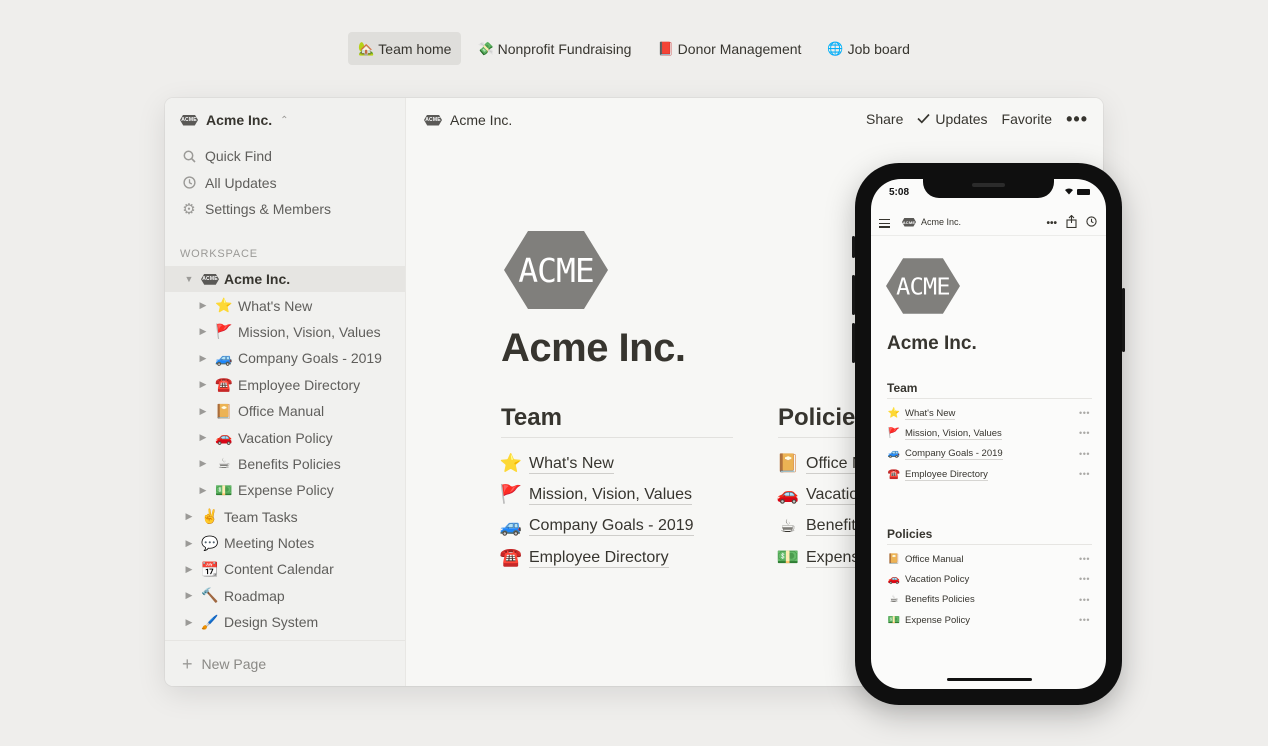  Describe the element at coordinates (930, 413) in the screenshot. I see `link-label: What's New` at that location.